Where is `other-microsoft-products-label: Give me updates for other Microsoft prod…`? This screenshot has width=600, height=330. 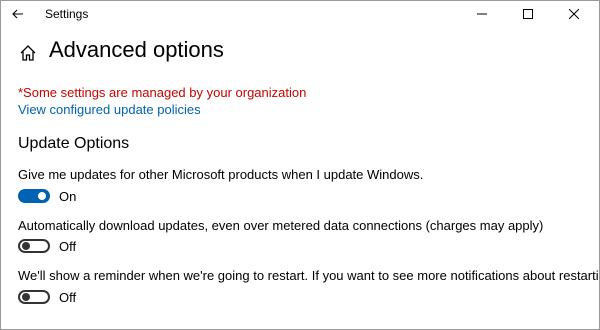 other-microsoft-products-label: Give me updates for other Microsoft prod… is located at coordinates (221, 174).